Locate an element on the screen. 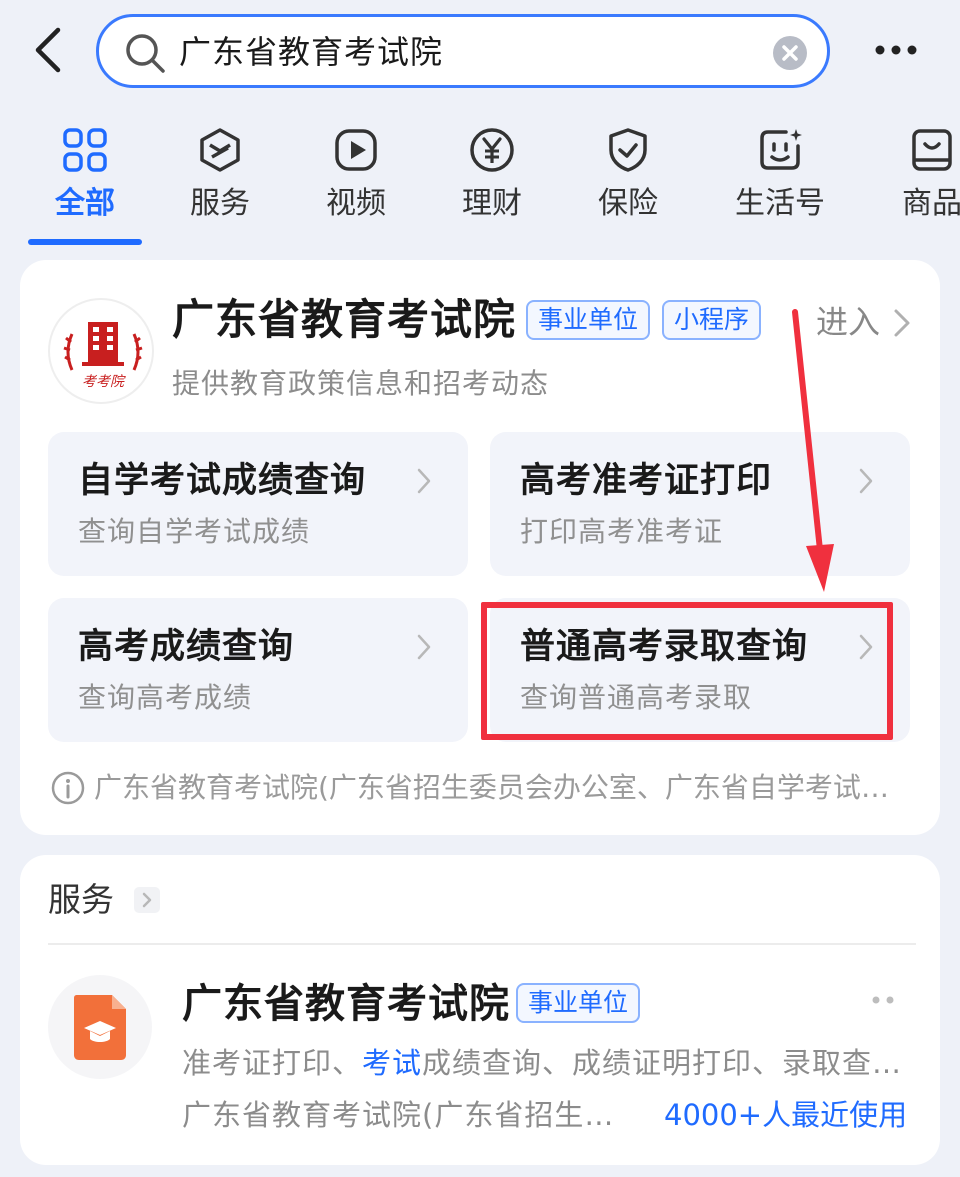  clear-search-button is located at coordinates (790, 53).